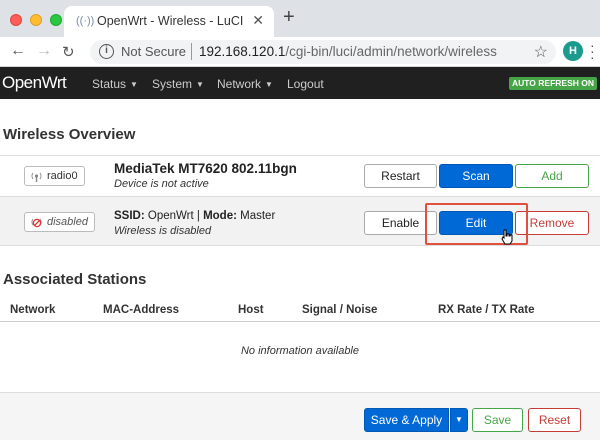 The image size is (600, 440). What do you see at coordinates (16, 20) in the screenshot?
I see `window-close-button` at bounding box center [16, 20].